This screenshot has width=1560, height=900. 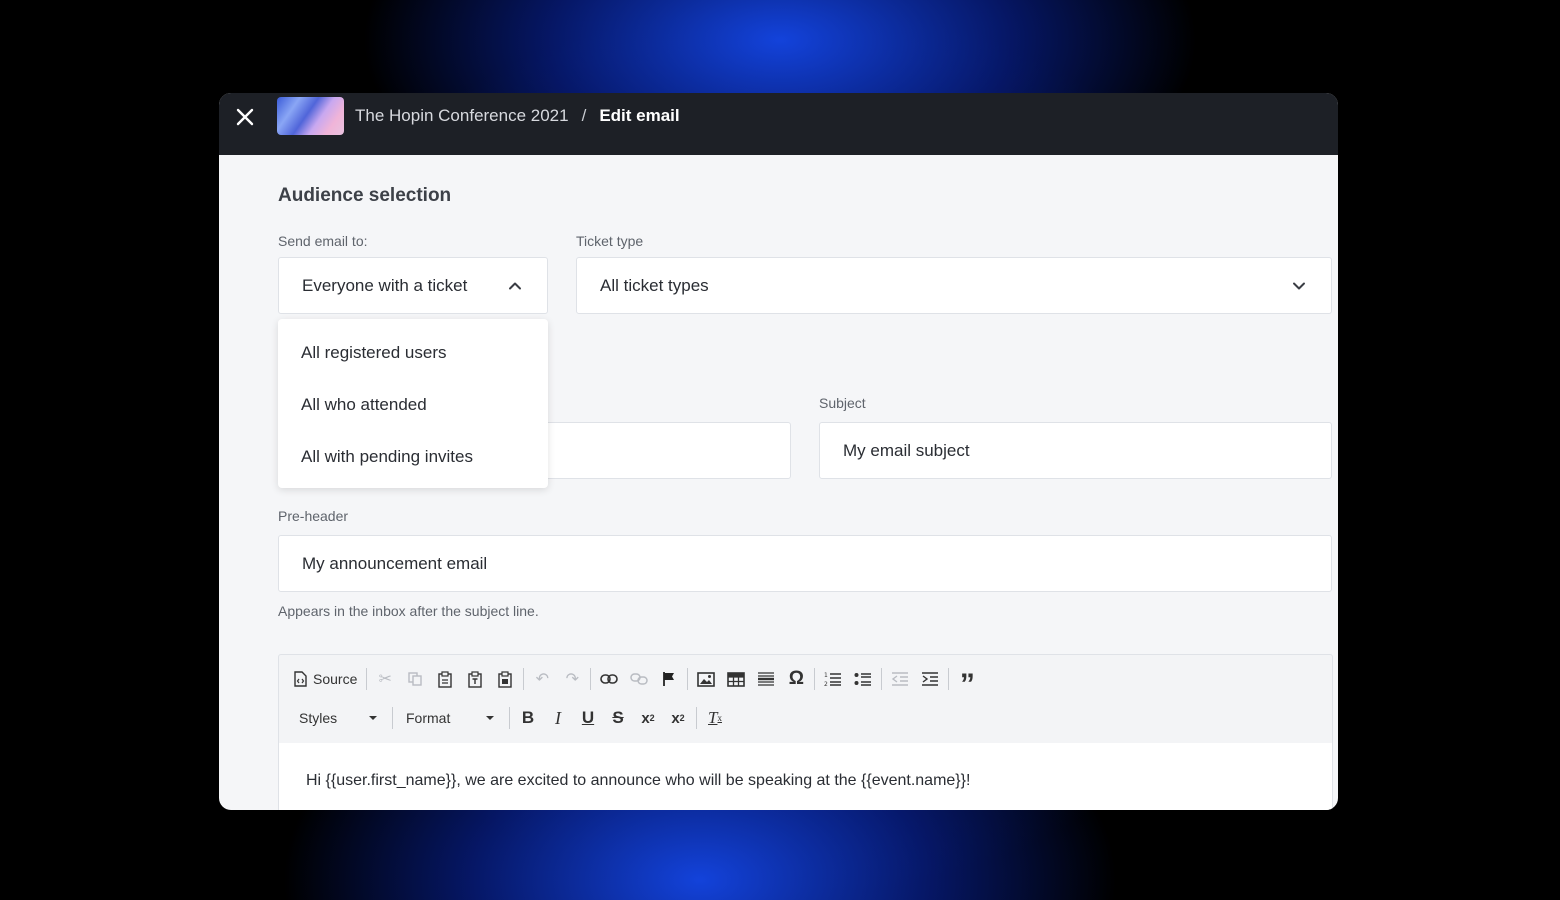 What do you see at coordinates (300, 679) in the screenshot?
I see `source-icon` at bounding box center [300, 679].